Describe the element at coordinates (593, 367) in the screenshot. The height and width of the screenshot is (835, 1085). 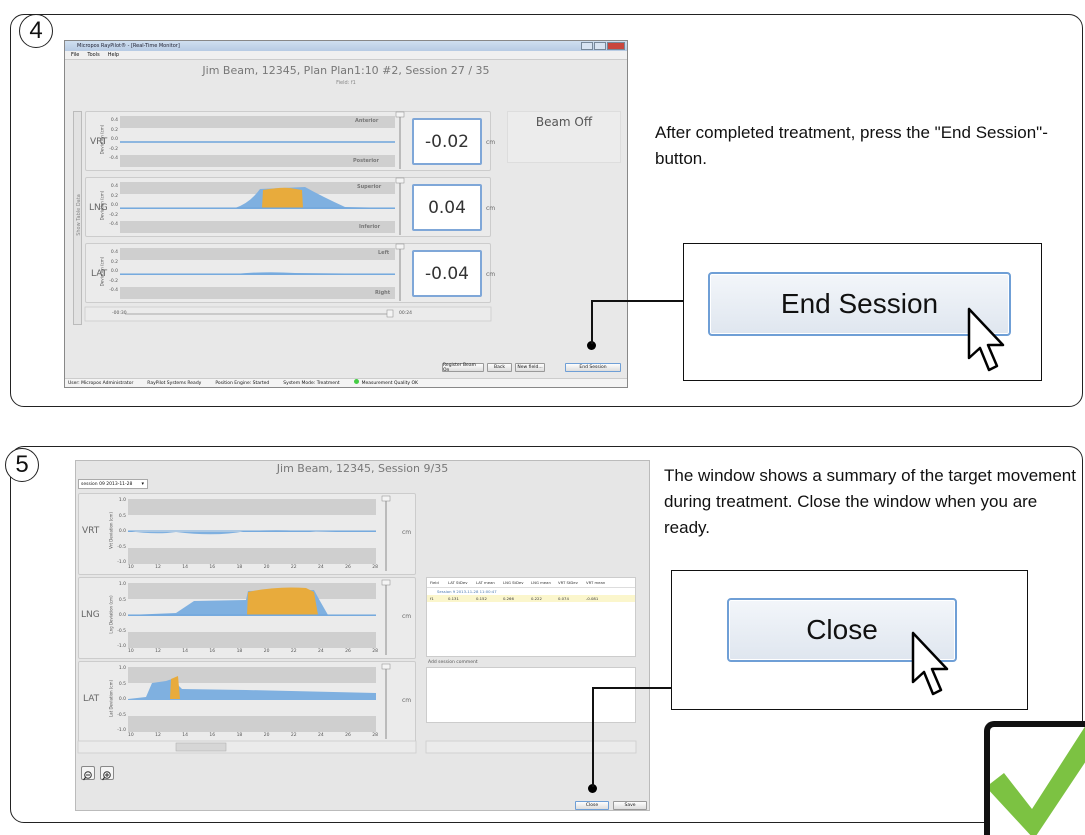
I see `end-session-button-small: End Session` at that location.